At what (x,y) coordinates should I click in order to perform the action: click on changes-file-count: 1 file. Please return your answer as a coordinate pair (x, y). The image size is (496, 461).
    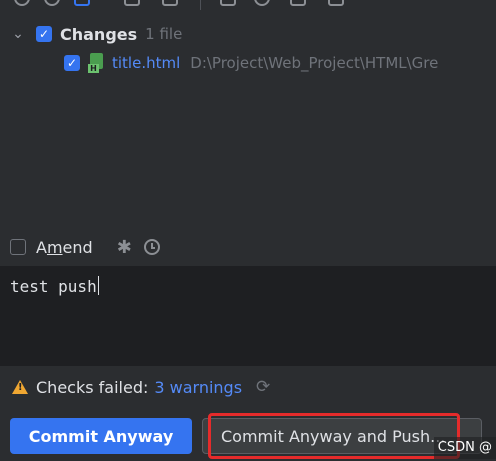
    Looking at the image, I should click on (164, 34).